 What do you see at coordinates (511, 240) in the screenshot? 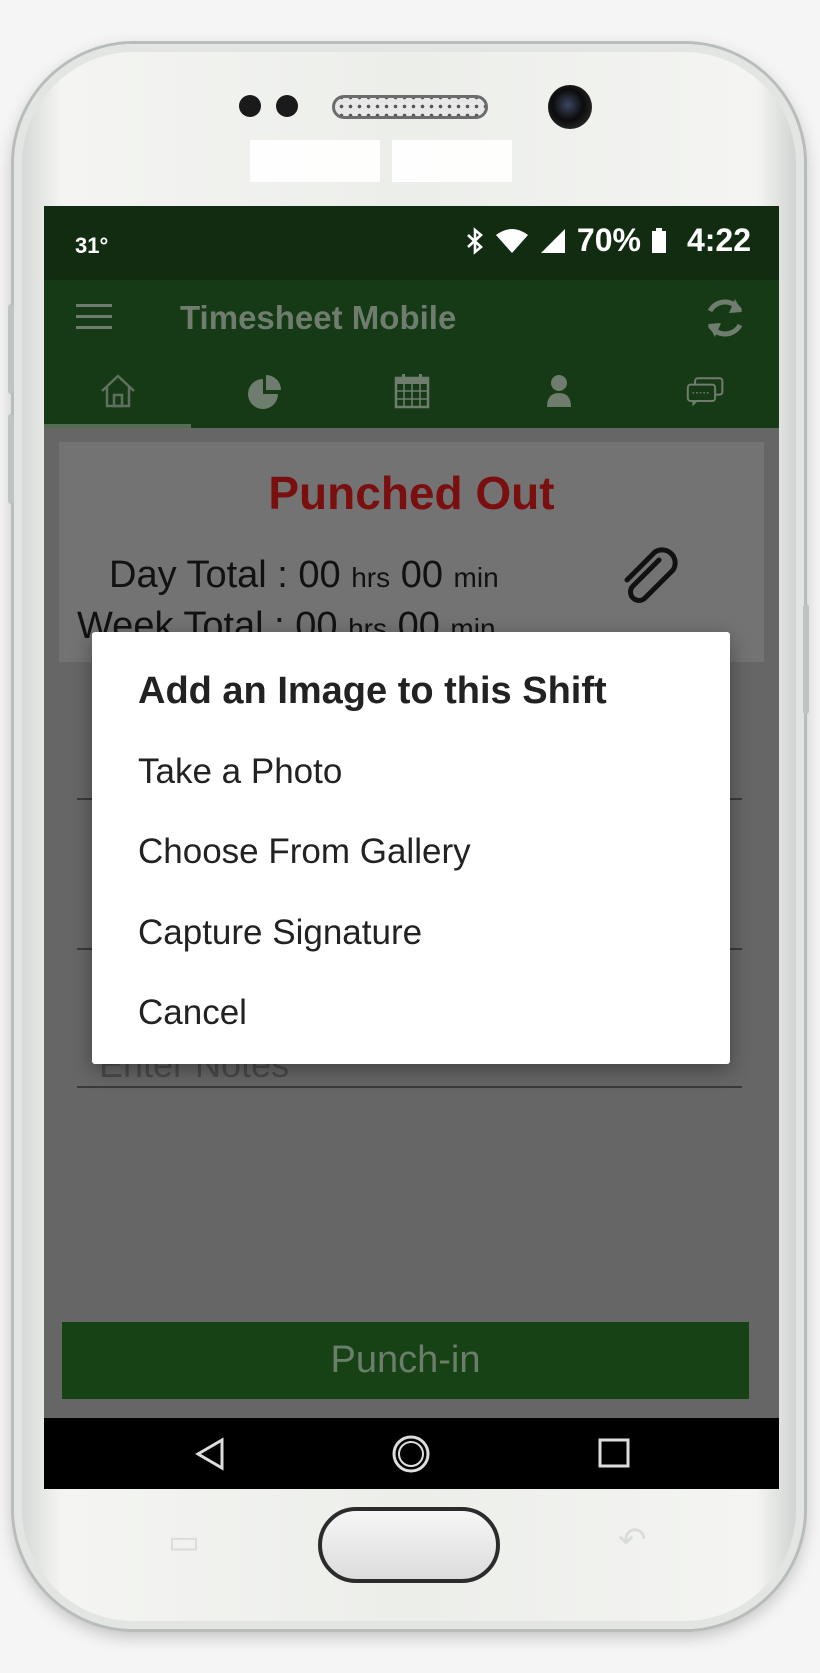
I see `wifi-icon` at bounding box center [511, 240].